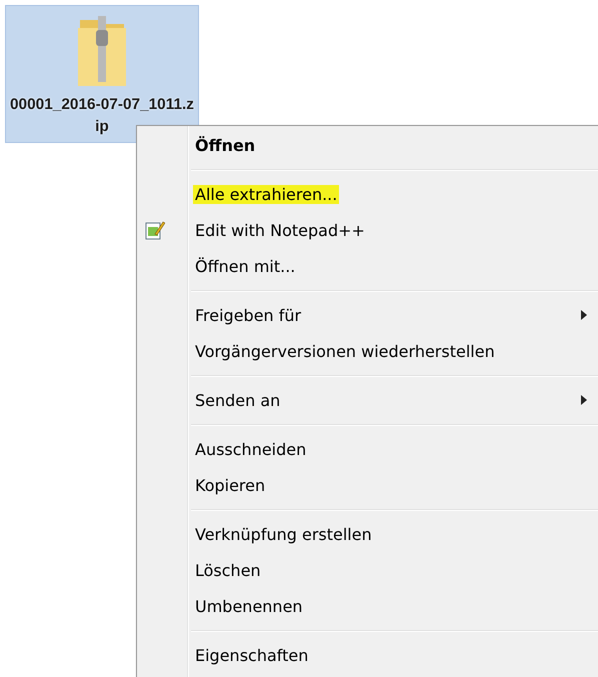  I want to click on notepad-icon, so click(155, 230).